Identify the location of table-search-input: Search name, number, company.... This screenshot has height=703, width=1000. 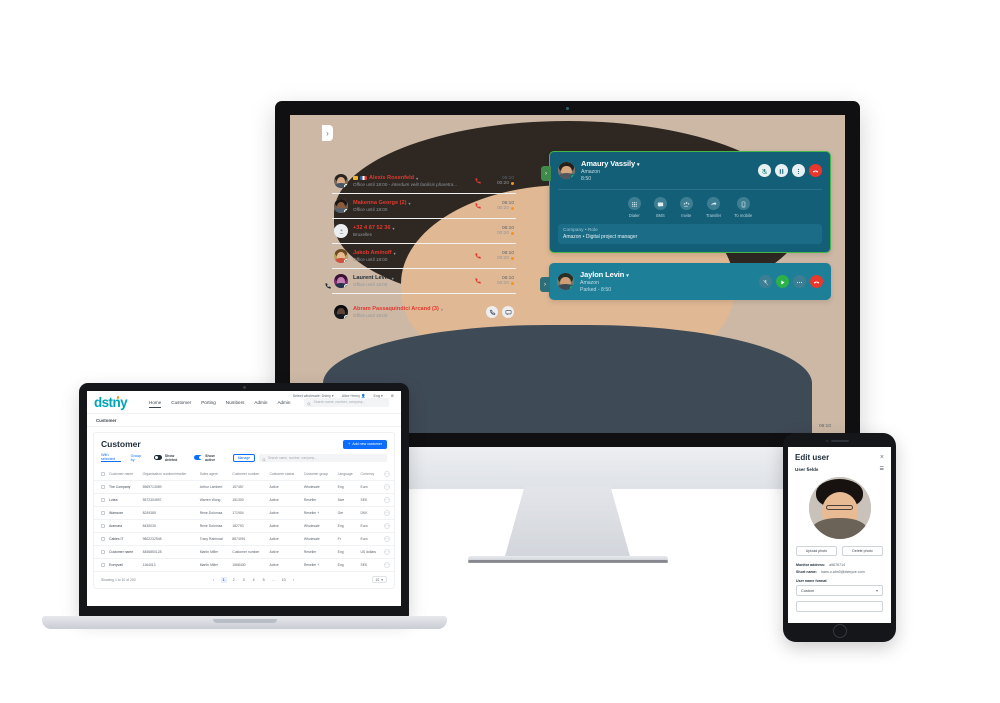
(323, 457).